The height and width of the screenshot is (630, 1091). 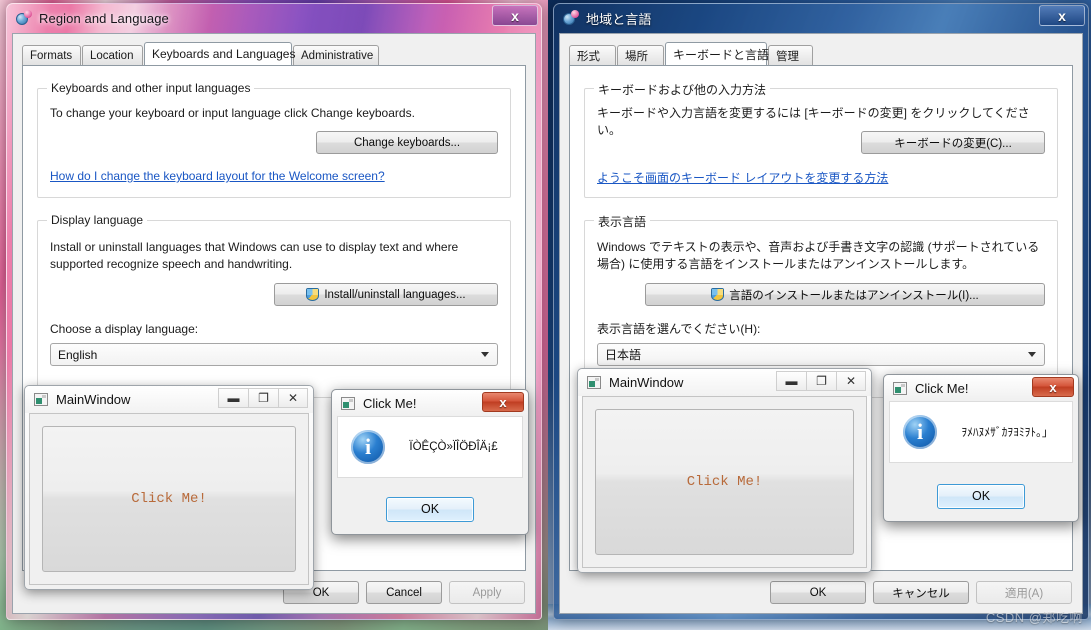 What do you see at coordinates (724, 382) in the screenshot?
I see `mainwindow-right-titlebar: MainWindow ▬ ❐ ✕` at bounding box center [724, 382].